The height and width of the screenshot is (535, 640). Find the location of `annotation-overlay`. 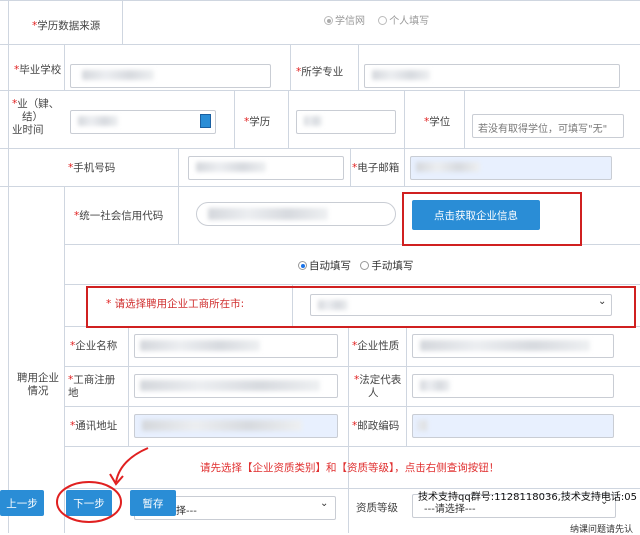

annotation-overlay is located at coordinates (102, 485).